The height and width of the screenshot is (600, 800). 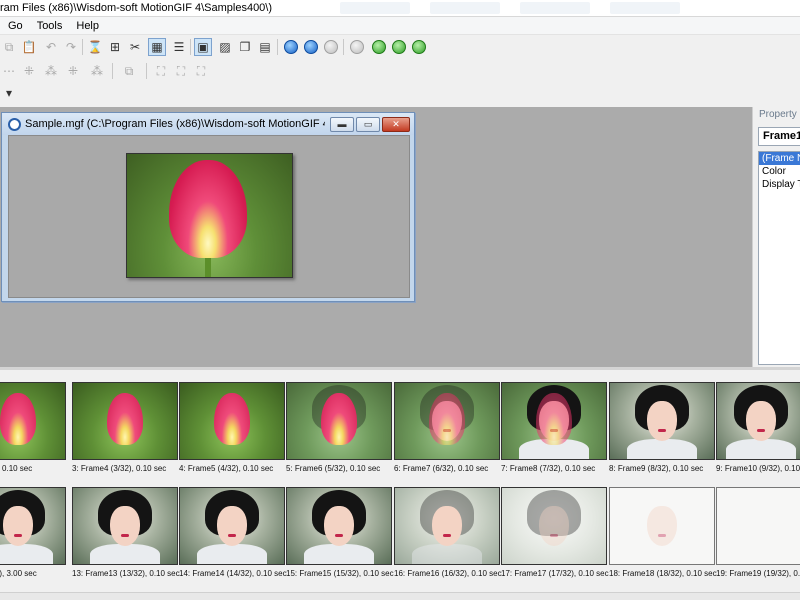 I want to click on frame-caption: 17: Frame17 (17/32), 0.10 sec, so click(x=555, y=573).